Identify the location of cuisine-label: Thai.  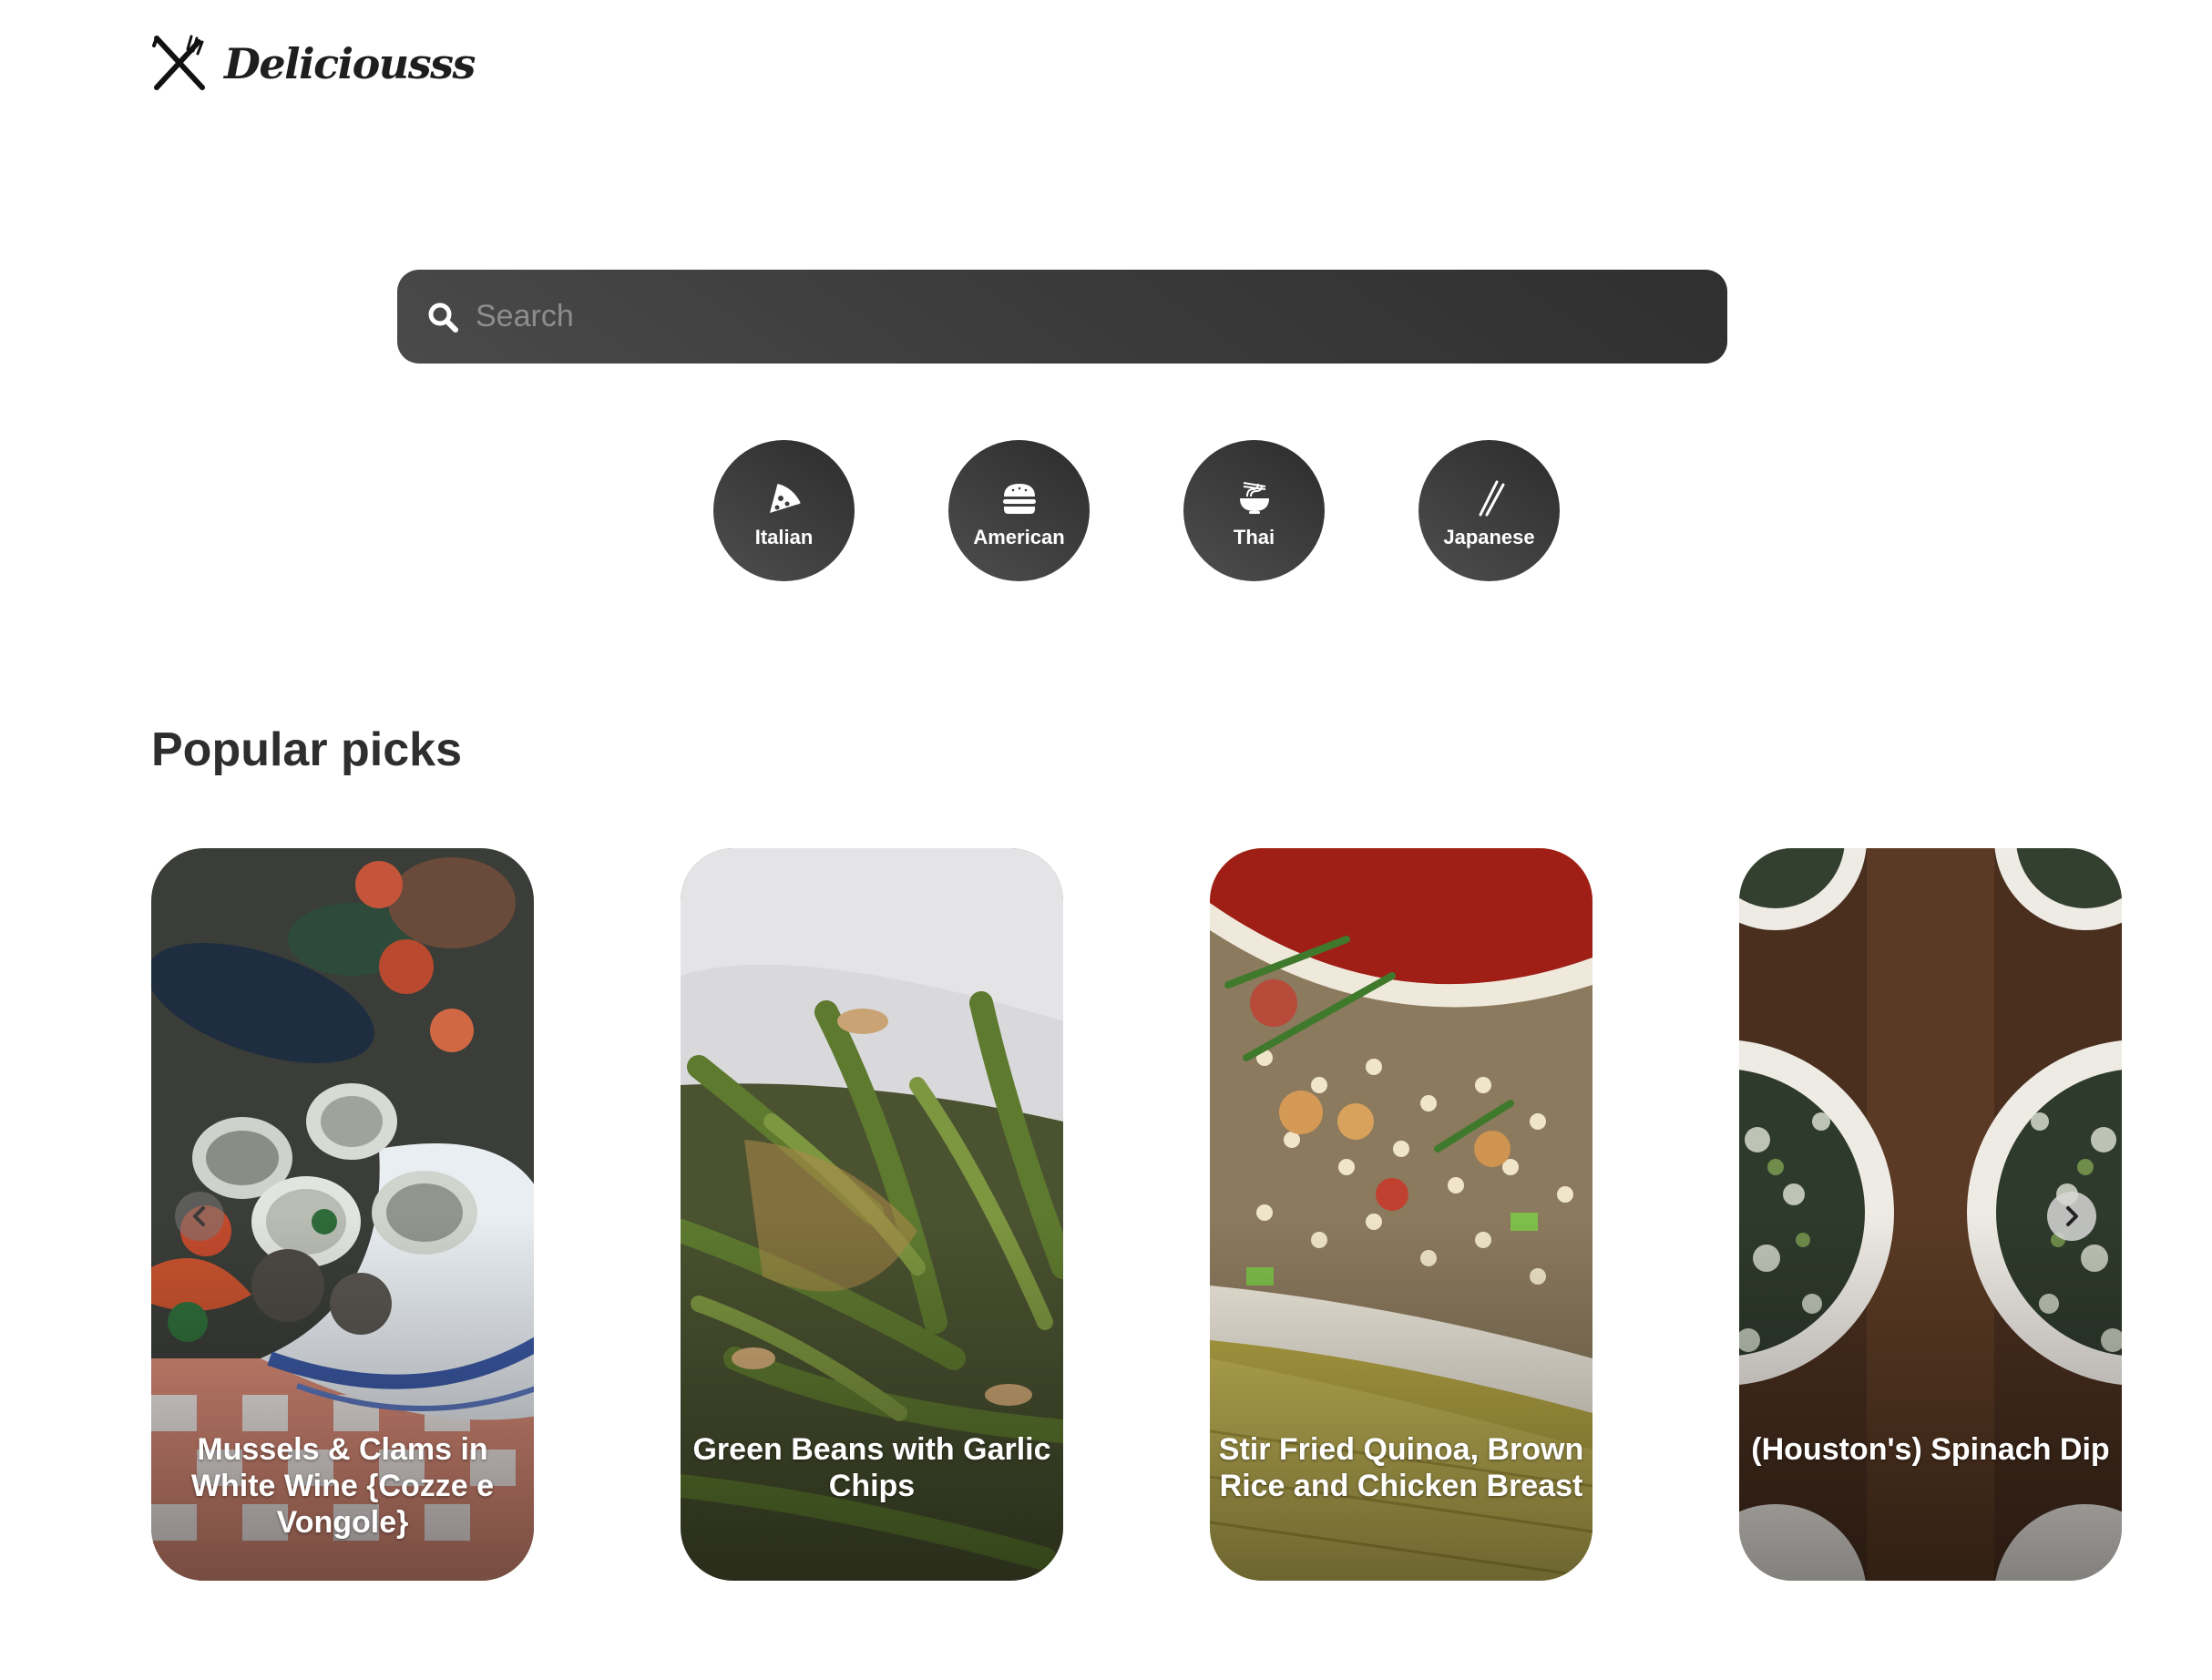
(1254, 536).